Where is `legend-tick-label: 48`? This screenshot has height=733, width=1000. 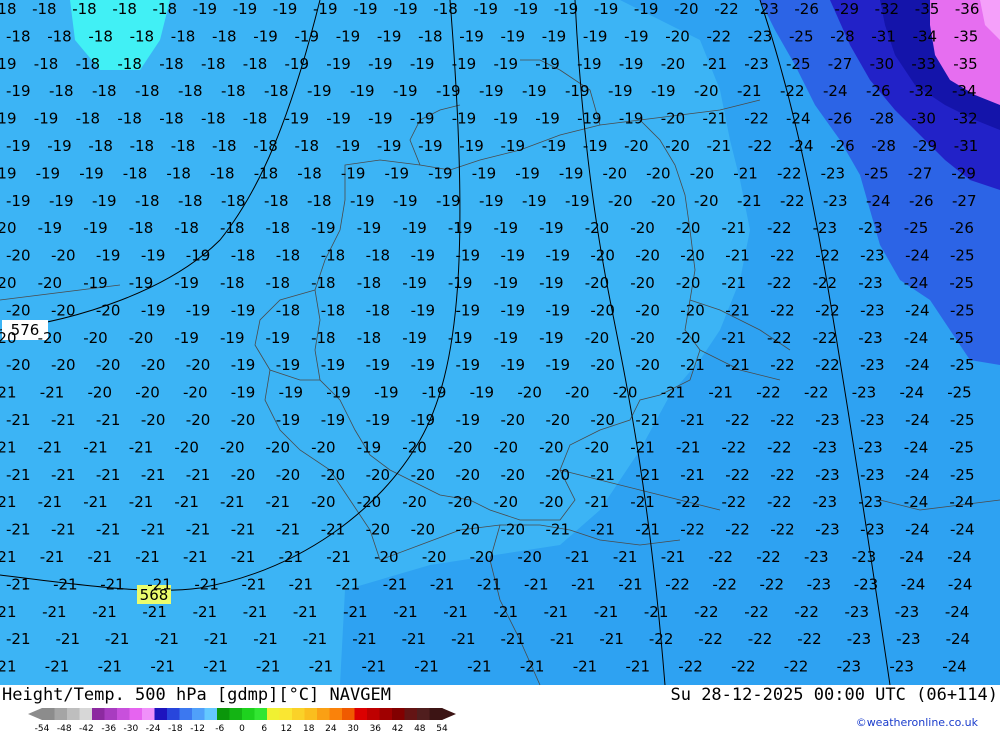 legend-tick-label: 48 is located at coordinates (420, 728).